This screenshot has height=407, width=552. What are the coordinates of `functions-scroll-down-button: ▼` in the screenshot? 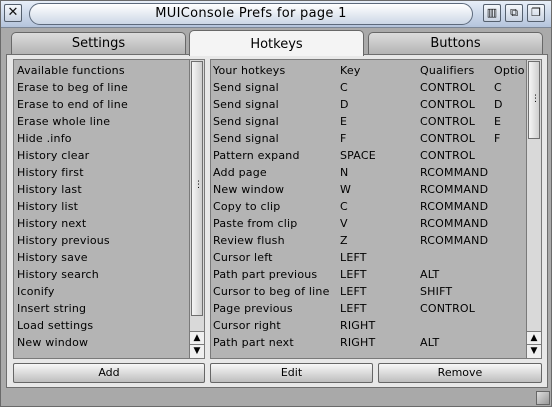 It's located at (197, 351).